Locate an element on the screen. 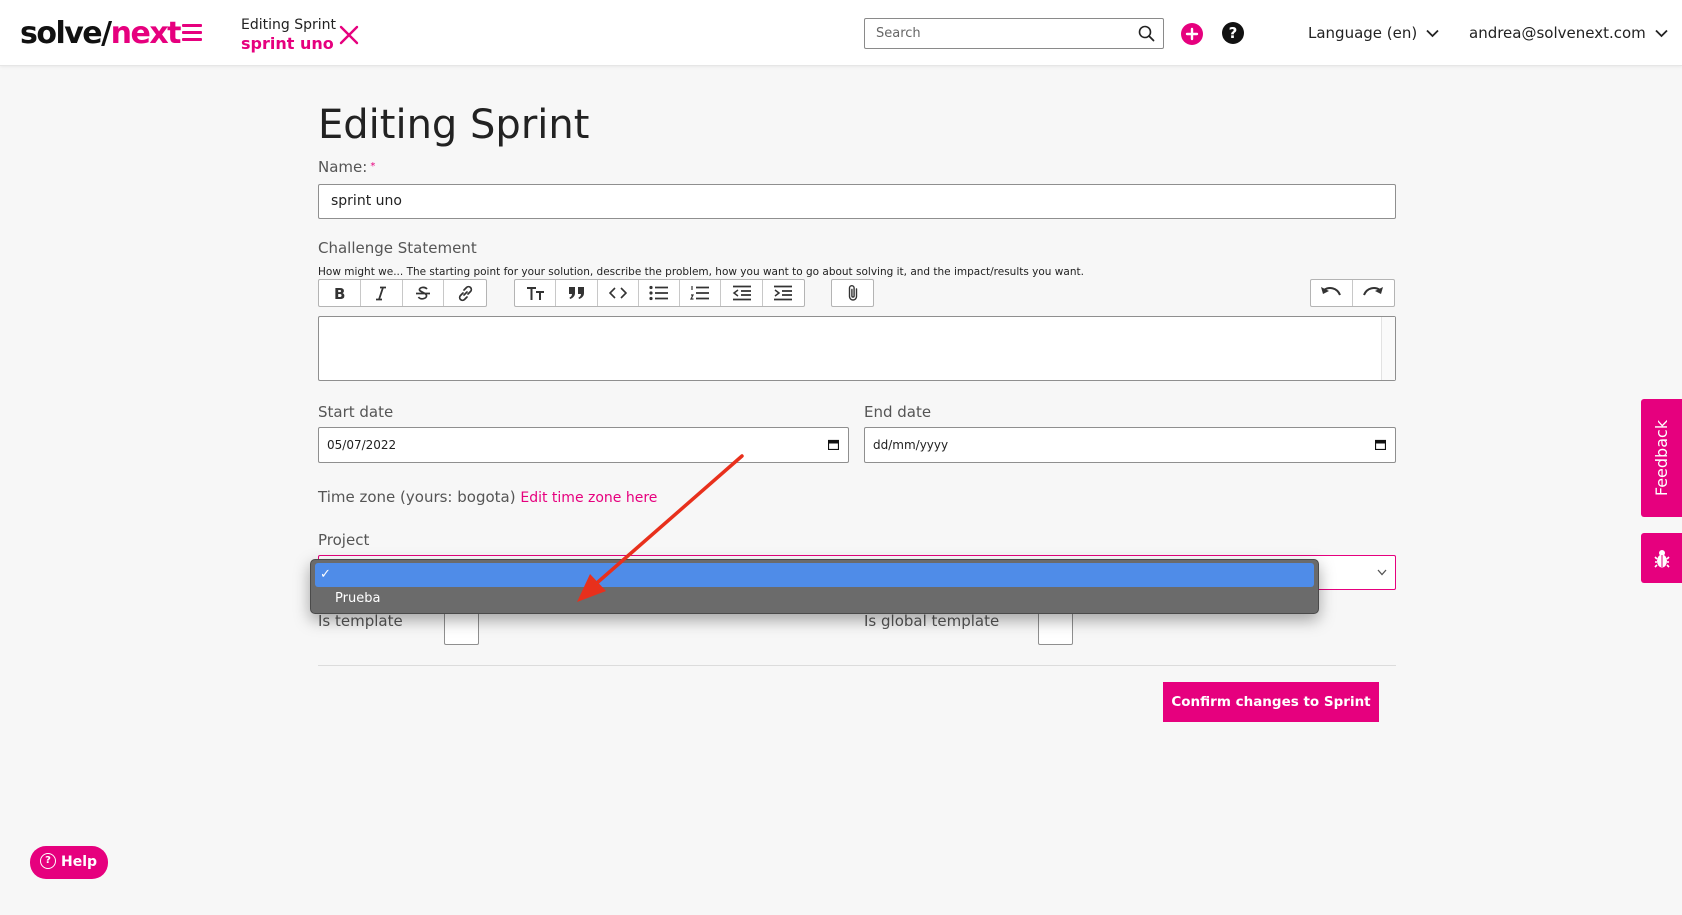  user-email: andrea@solvenext.com is located at coordinates (1557, 33).